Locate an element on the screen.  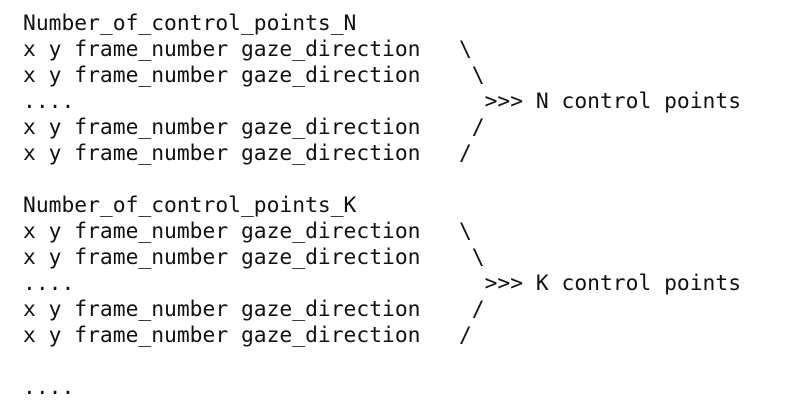
ellipsis-line: .... >>> N control points is located at coordinates (382, 101).